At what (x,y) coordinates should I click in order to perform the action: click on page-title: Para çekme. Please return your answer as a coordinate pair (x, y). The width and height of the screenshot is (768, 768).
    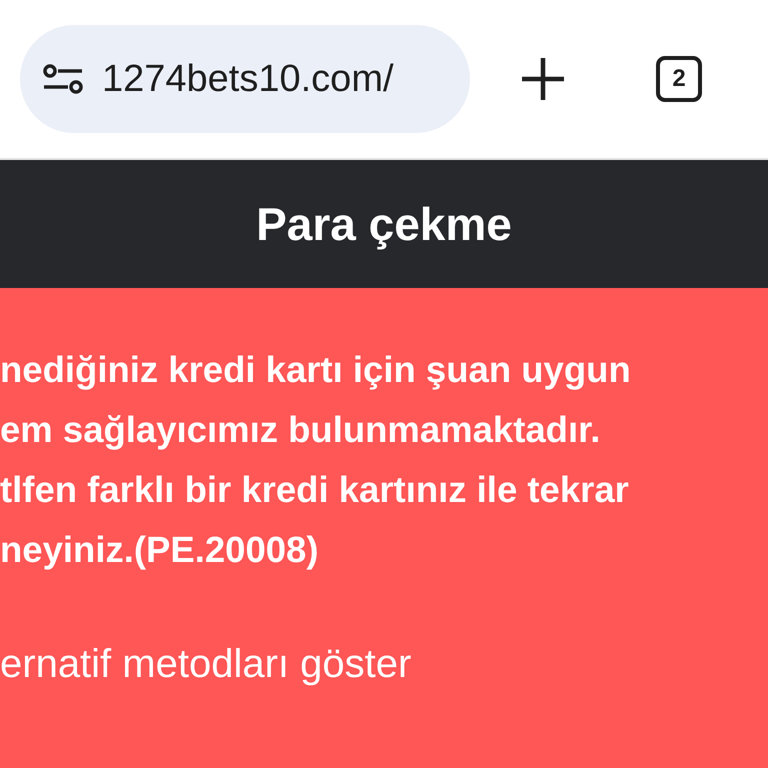
    Looking at the image, I should click on (384, 224).